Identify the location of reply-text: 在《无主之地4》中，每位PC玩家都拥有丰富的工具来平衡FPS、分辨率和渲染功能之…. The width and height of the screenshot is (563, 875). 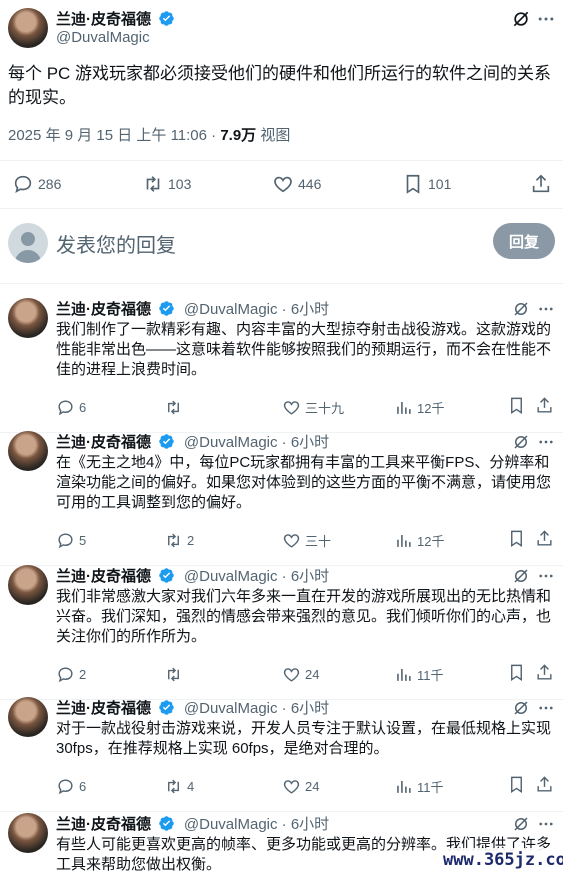
(304, 482).